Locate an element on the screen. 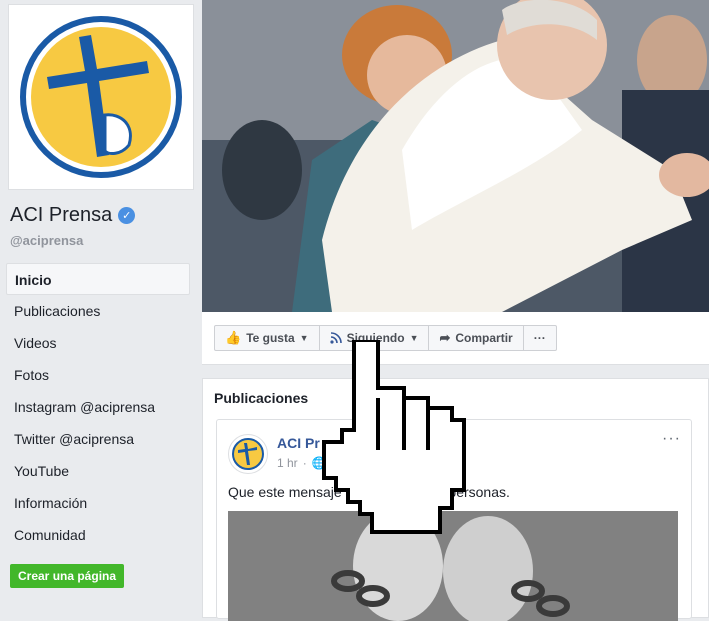 The image size is (709, 621). profile-picture is located at coordinates (101, 97).